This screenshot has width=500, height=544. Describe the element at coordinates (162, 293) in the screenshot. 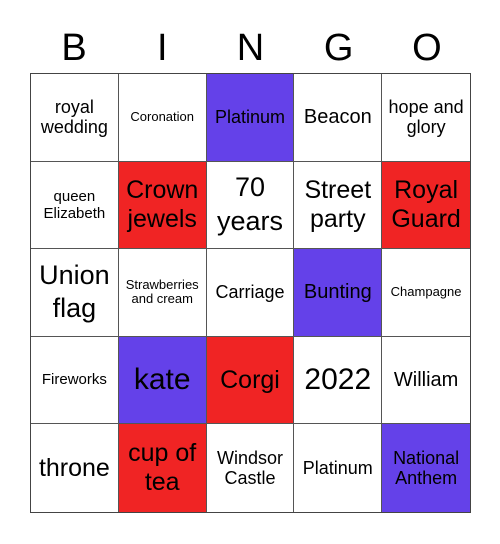

I see `bingo-cell: Strawberries and cream` at that location.